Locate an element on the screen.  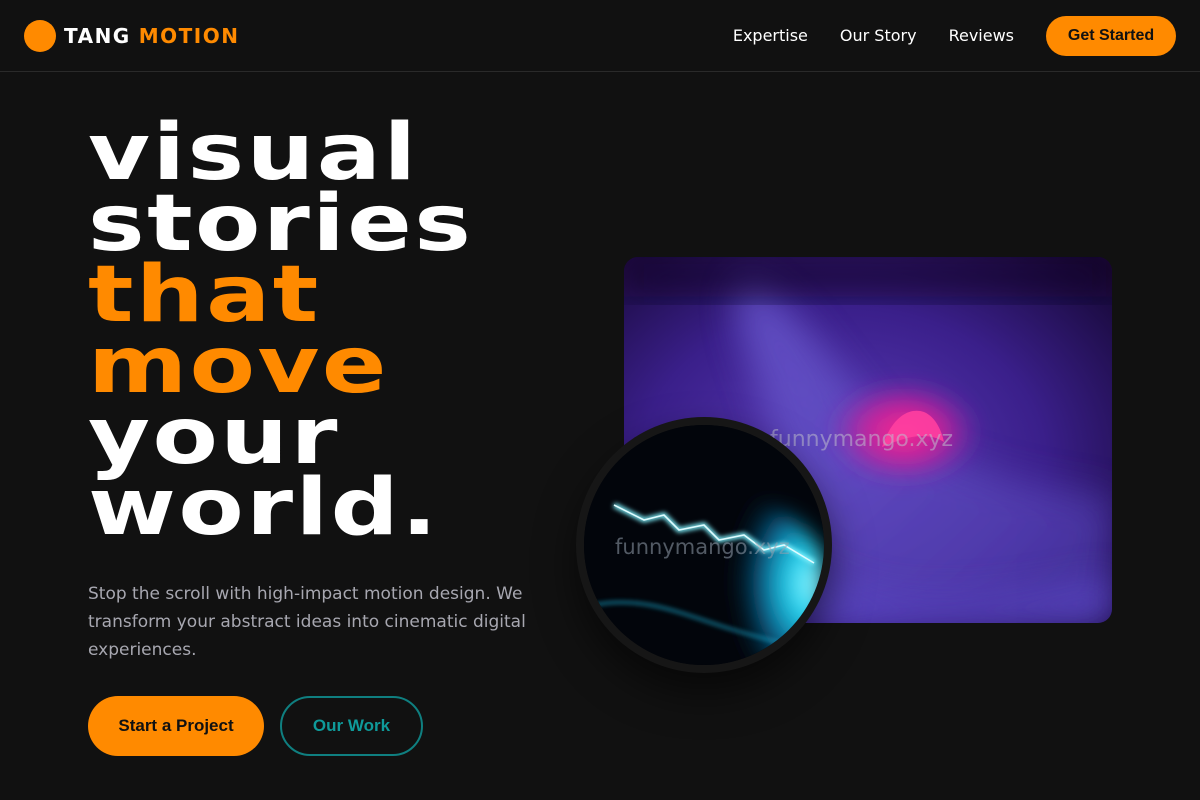
cyan-lightning-artwork is located at coordinates (704, 545).